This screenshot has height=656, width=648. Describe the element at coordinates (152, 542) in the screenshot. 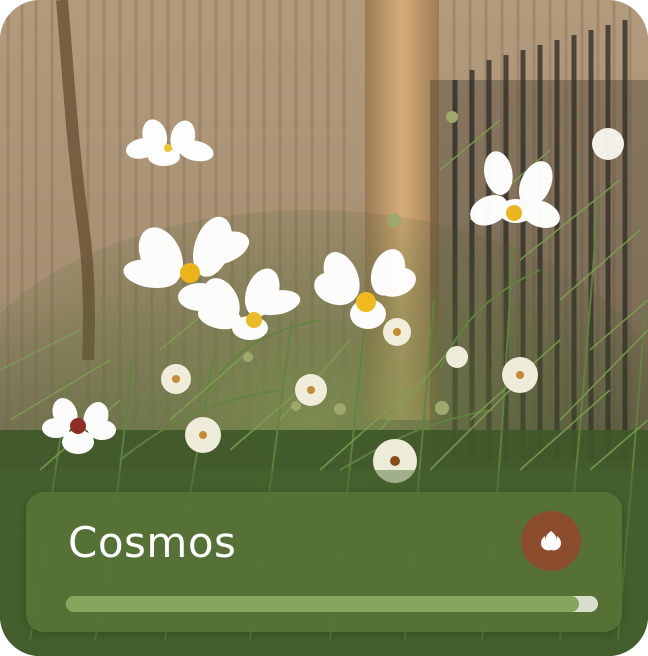

I see `plant-name: Cosmos` at that location.